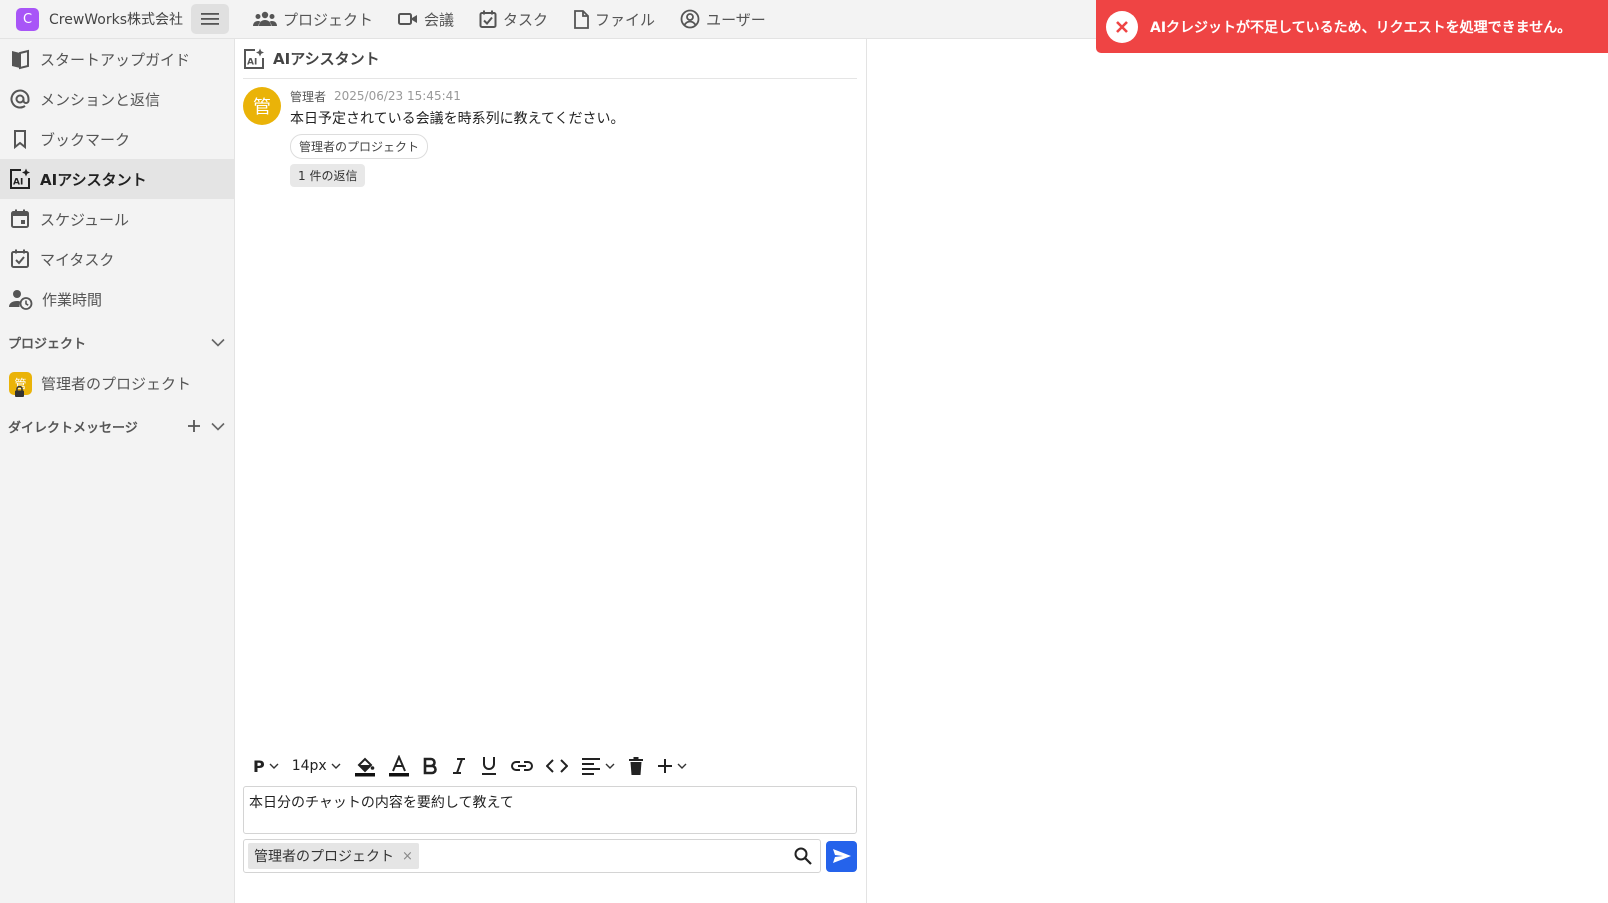  I want to click on bold-button, so click(430, 766).